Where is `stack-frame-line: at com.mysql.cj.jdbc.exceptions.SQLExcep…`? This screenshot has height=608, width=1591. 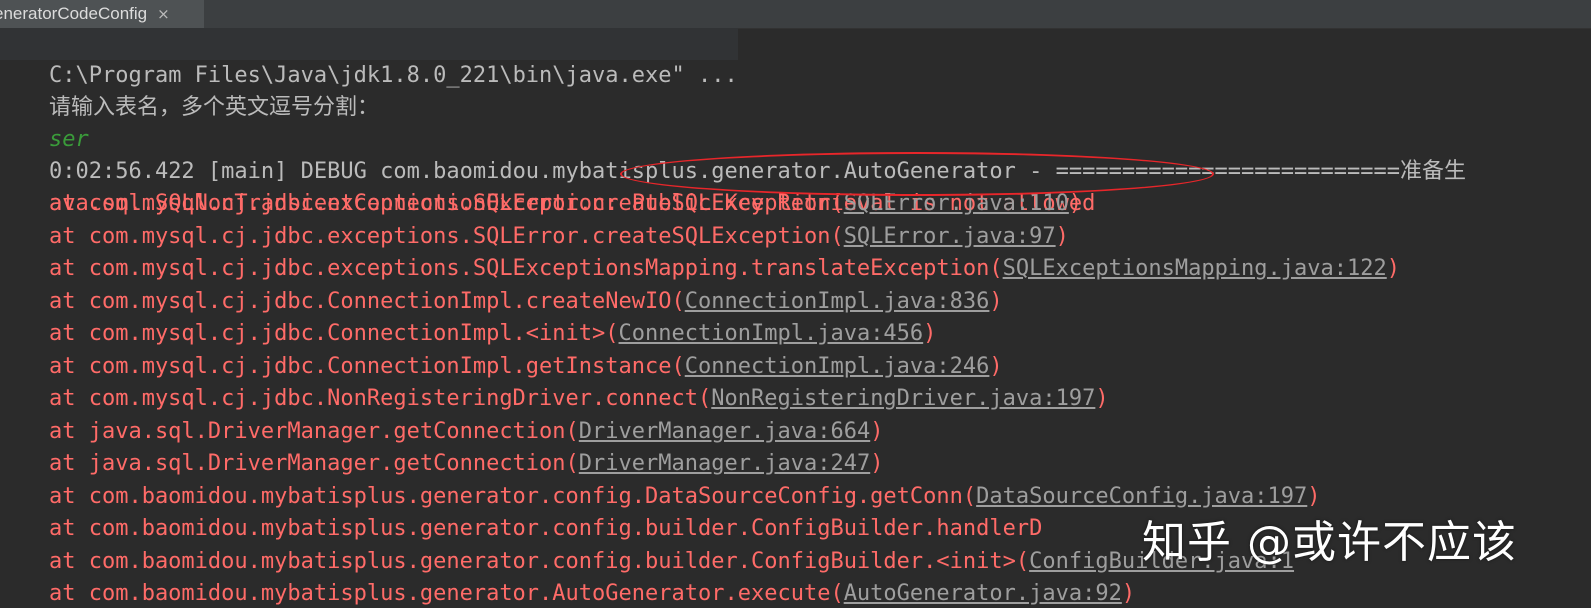 stack-frame-line: at com.mysql.cj.jdbc.exceptions.SQLExcep… is located at coordinates (700, 269).